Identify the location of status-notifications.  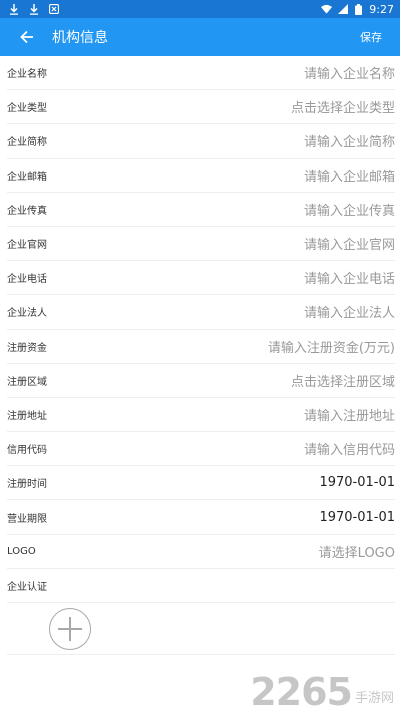
(33, 9).